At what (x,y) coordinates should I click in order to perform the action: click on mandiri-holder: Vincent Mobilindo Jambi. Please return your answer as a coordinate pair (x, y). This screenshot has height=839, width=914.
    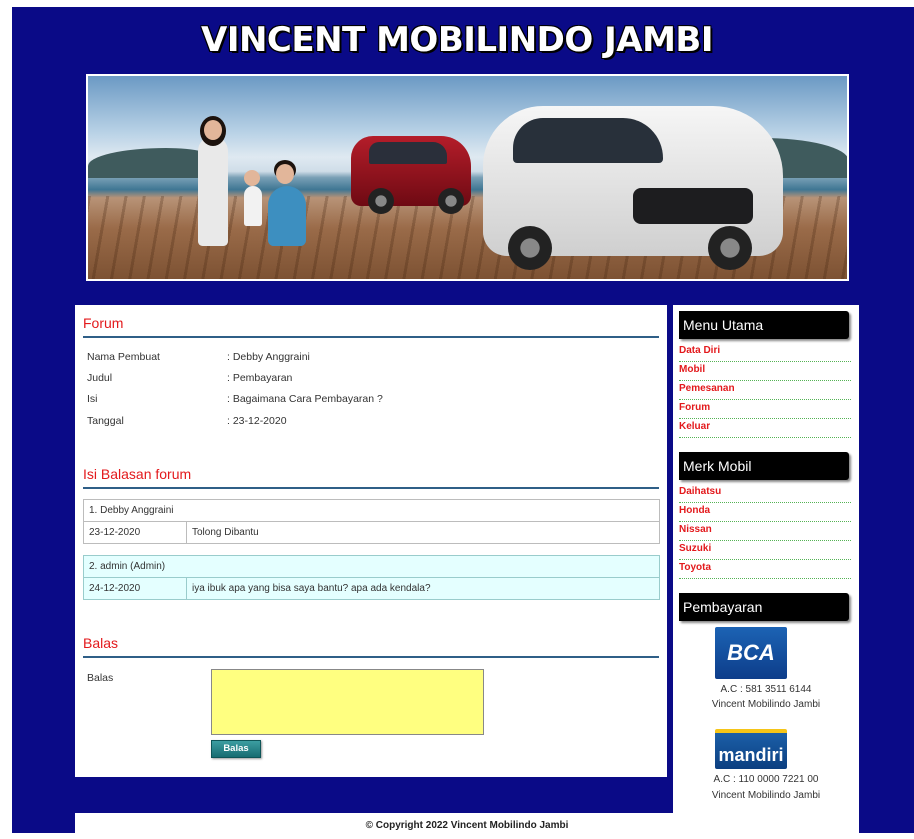
    Looking at the image, I should click on (766, 795).